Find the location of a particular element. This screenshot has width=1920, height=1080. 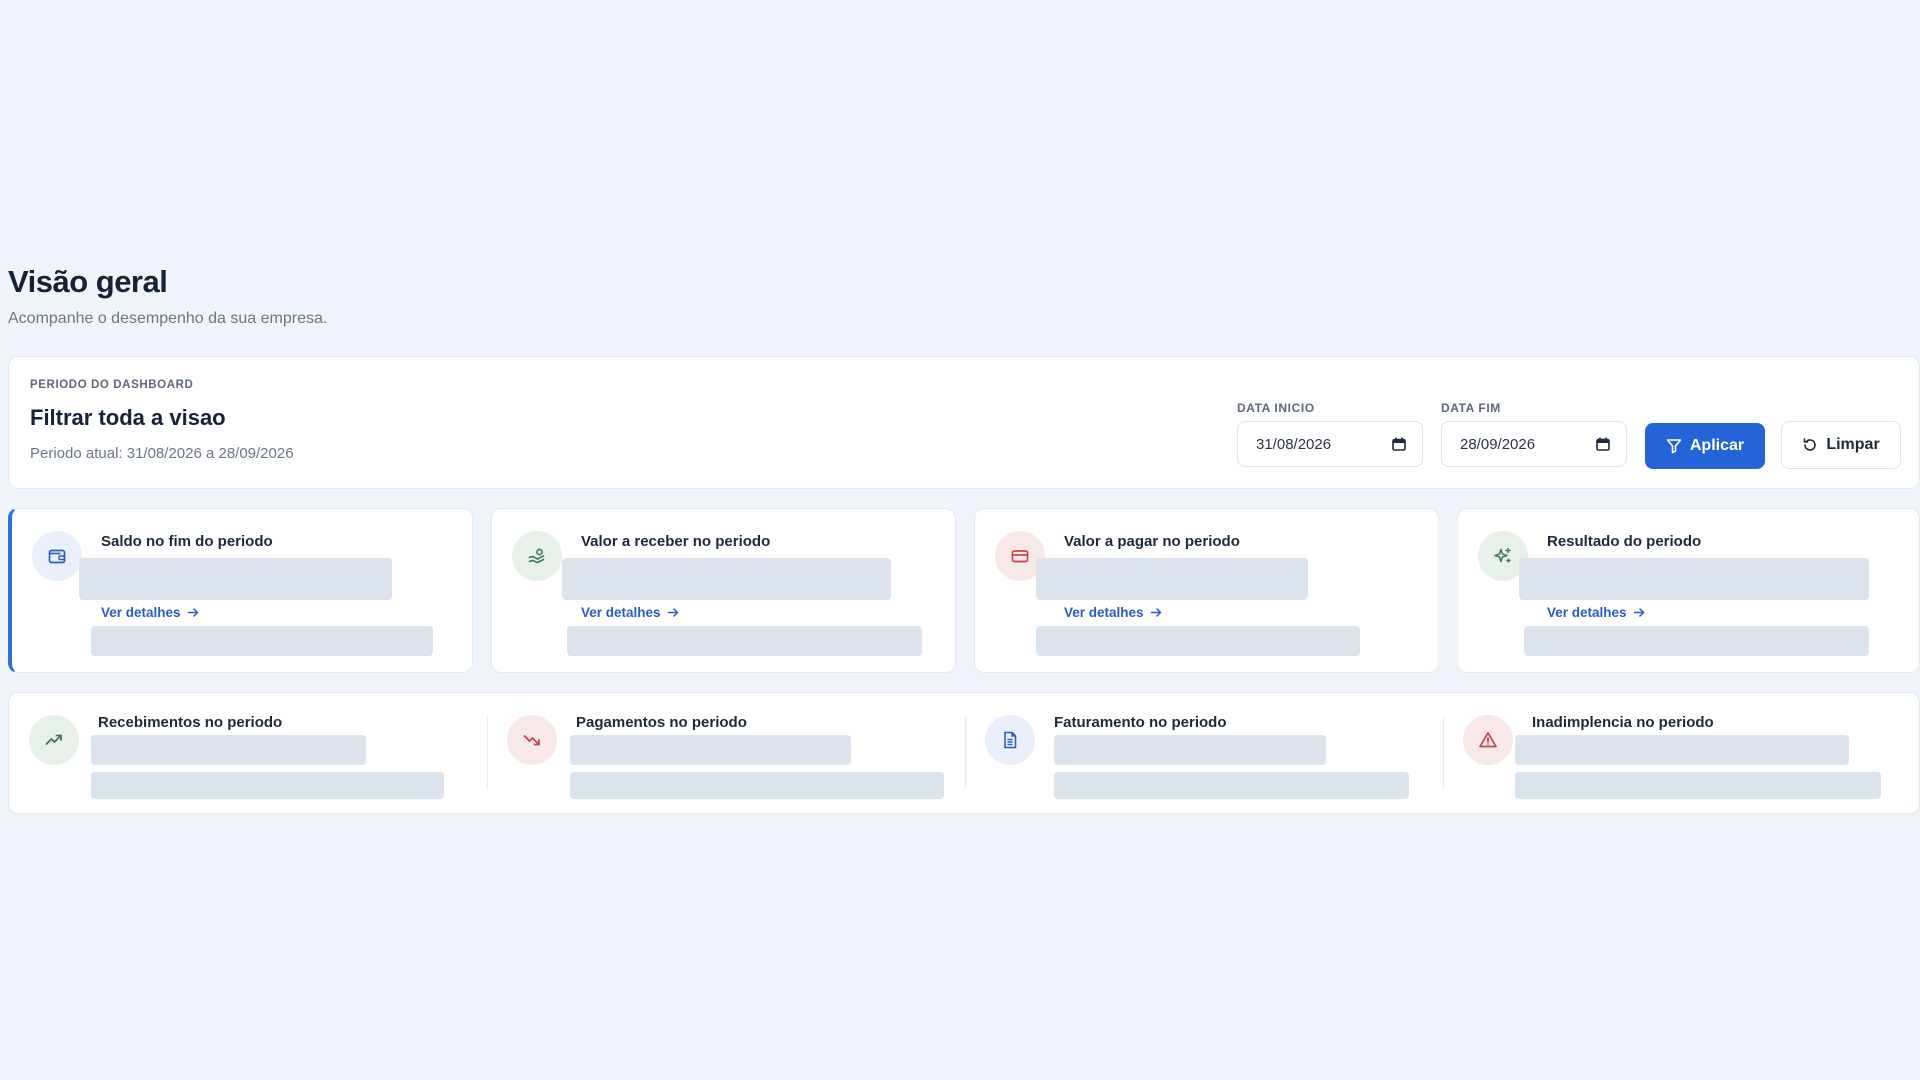

trending-down-icon is located at coordinates (532, 740).